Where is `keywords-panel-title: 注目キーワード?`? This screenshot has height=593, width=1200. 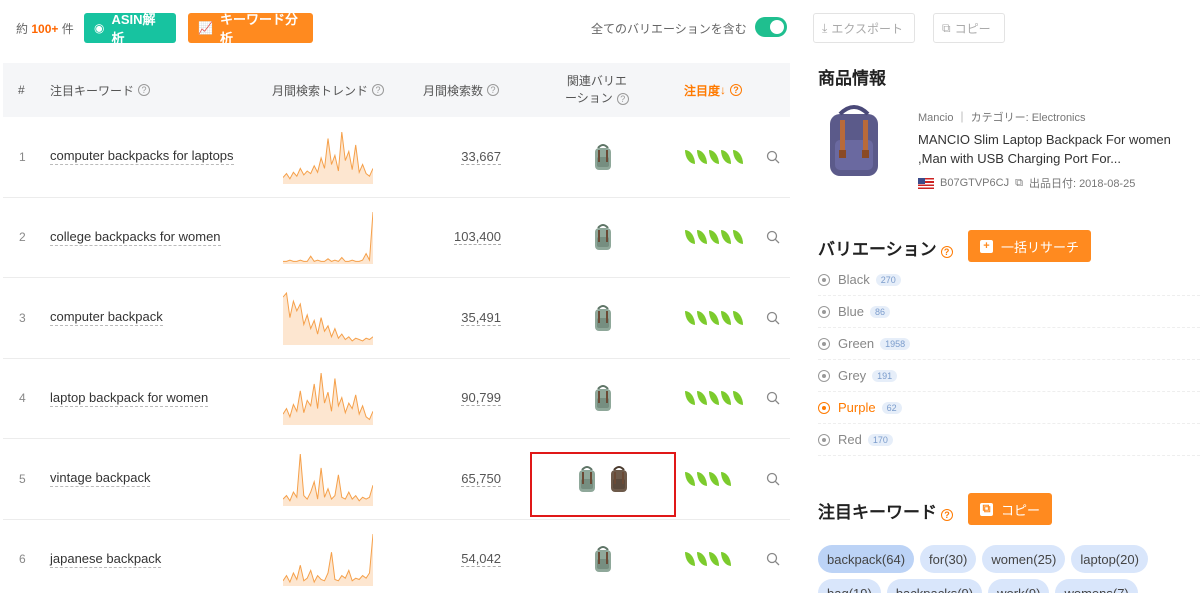 keywords-panel-title: 注目キーワード? is located at coordinates (885, 510).